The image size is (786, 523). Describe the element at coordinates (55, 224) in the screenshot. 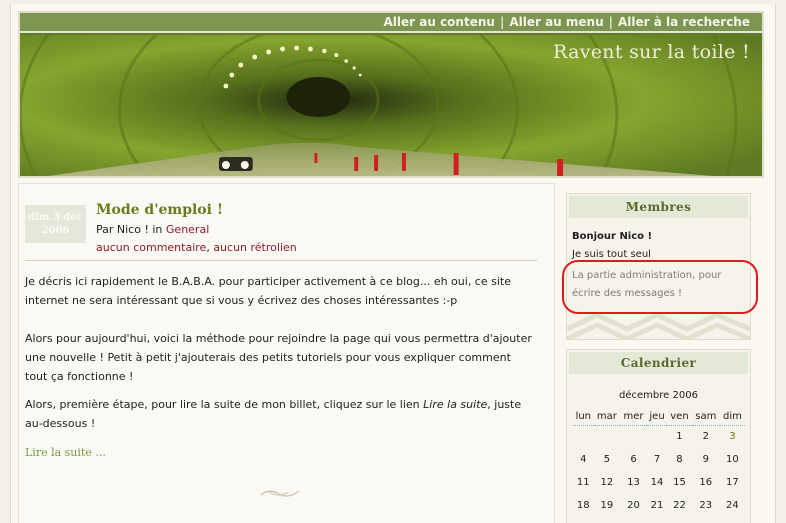

I see `post-date-badge: dim 3 dec 2006` at that location.